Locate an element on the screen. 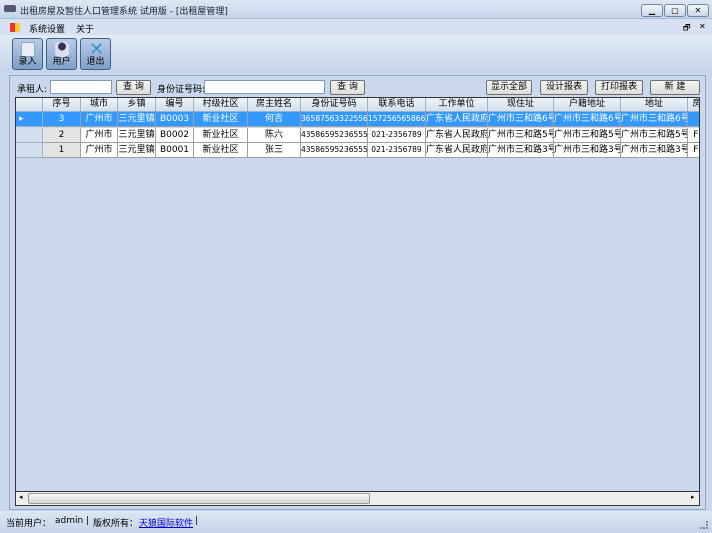 The width and height of the screenshot is (712, 533). enter-button: 录入 is located at coordinates (27, 54).